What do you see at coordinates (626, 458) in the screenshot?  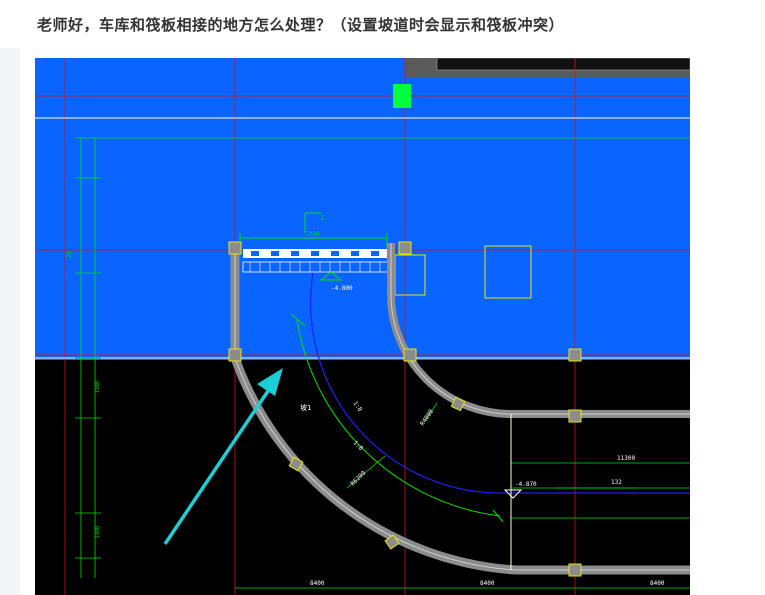 I see `dim-1-text: 11300` at bounding box center [626, 458].